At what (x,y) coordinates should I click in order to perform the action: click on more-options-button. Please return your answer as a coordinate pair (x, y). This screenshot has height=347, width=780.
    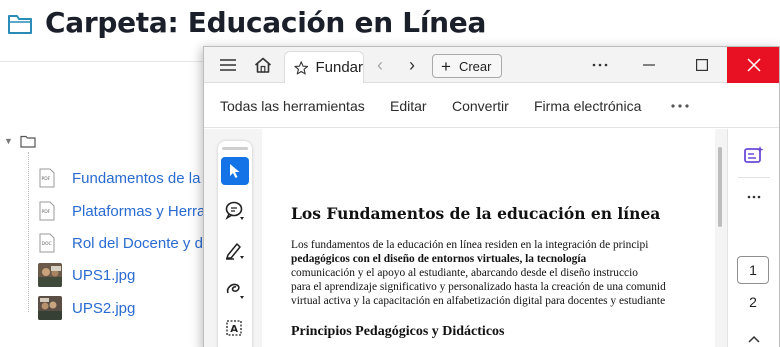
    Looking at the image, I should click on (600, 65).